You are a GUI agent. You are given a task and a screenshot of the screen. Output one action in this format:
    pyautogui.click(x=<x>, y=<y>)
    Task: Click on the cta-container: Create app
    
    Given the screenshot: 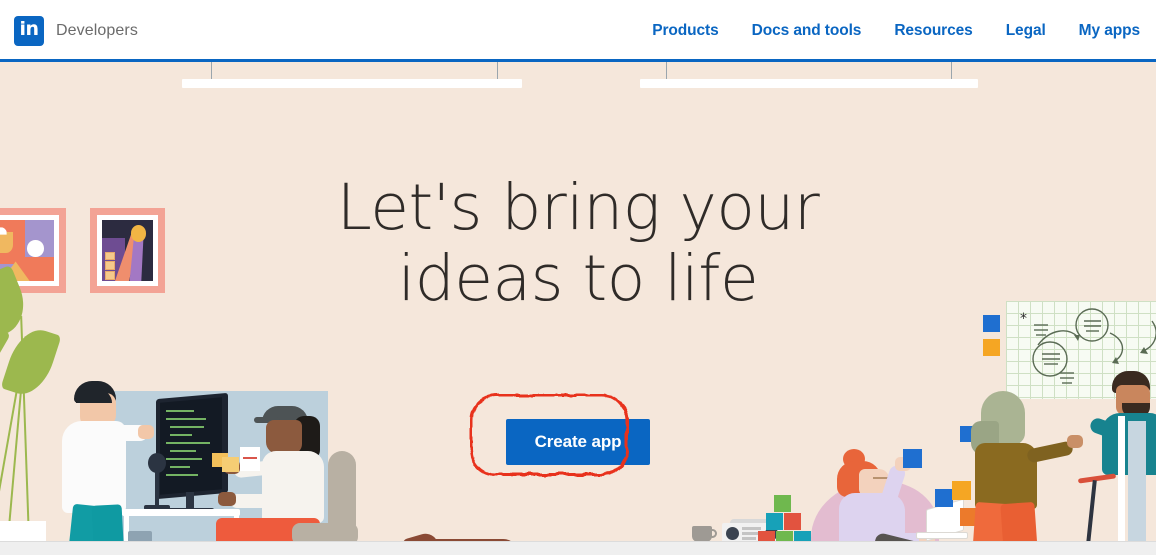 What is the action you would take?
    pyautogui.click(x=578, y=435)
    